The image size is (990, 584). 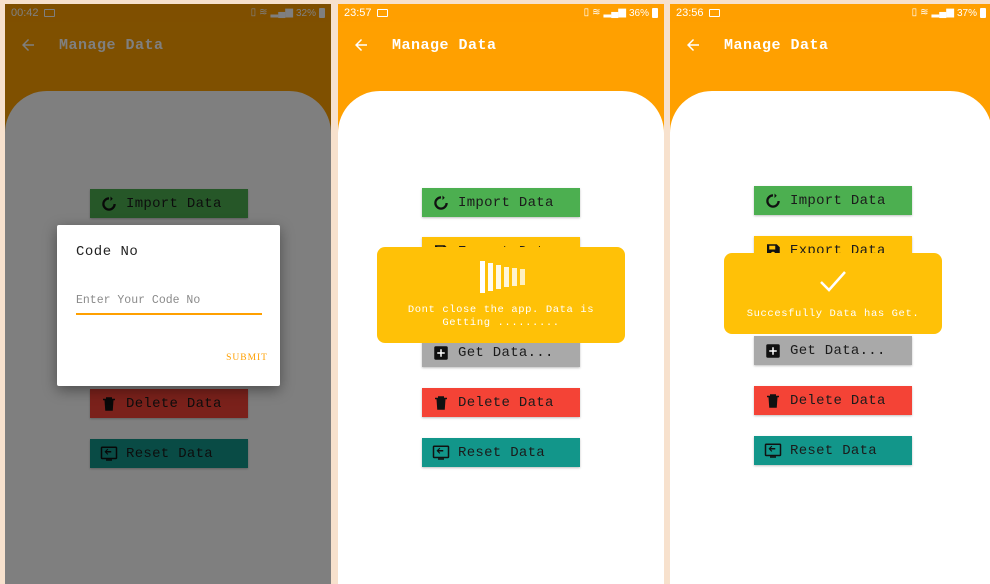 What do you see at coordinates (358, 13) in the screenshot?
I see `status-time: 23:57` at bounding box center [358, 13].